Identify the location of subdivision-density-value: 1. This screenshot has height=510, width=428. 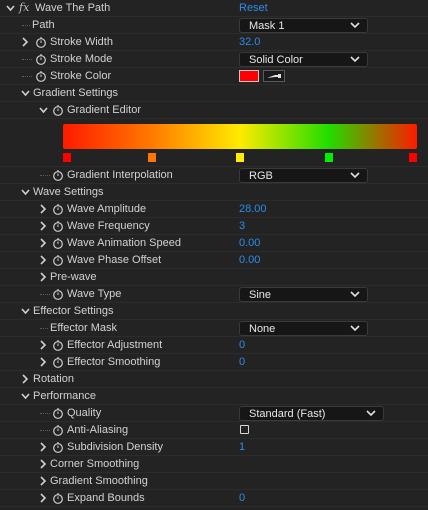
(242, 447).